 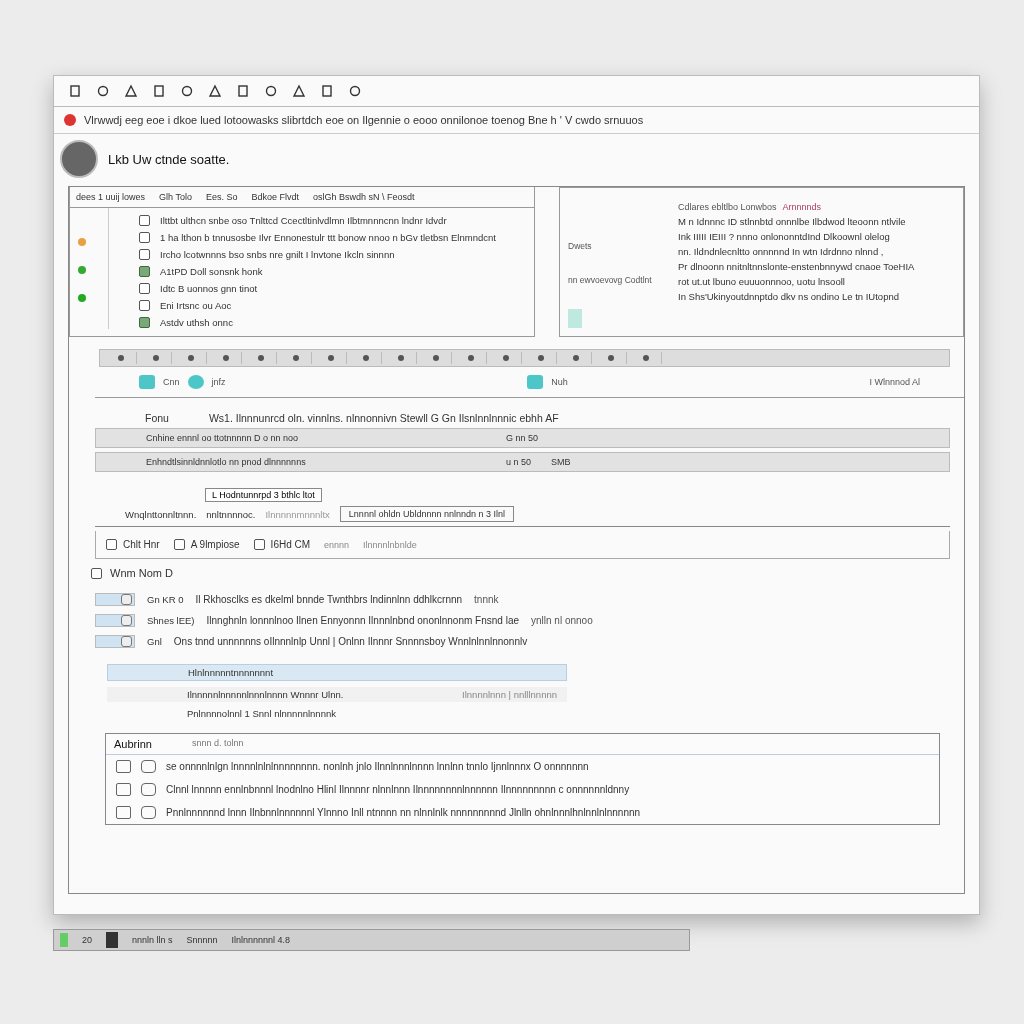 What do you see at coordinates (383, 418) in the screenshot?
I see `form-heading: Ws1. Ilnnnunrcd oln. vinnlns. nlnnonnivn Stewll G Gn Ilsnlnnlnnnic ebhh AF` at bounding box center [383, 418].